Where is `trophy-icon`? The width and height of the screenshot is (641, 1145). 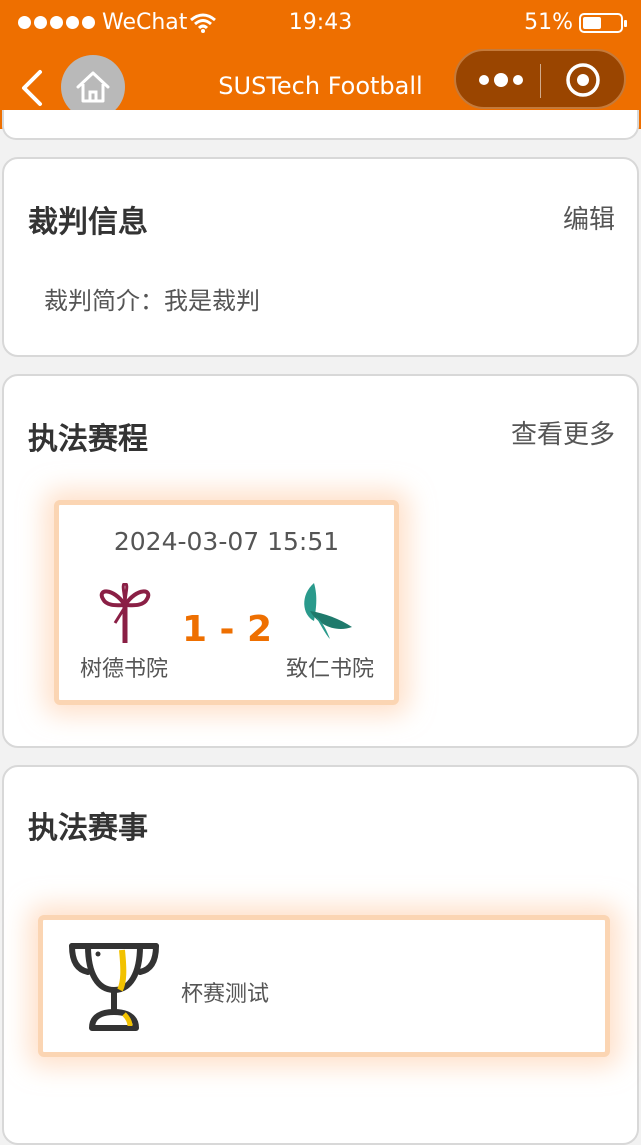
trophy-icon is located at coordinates (114, 987).